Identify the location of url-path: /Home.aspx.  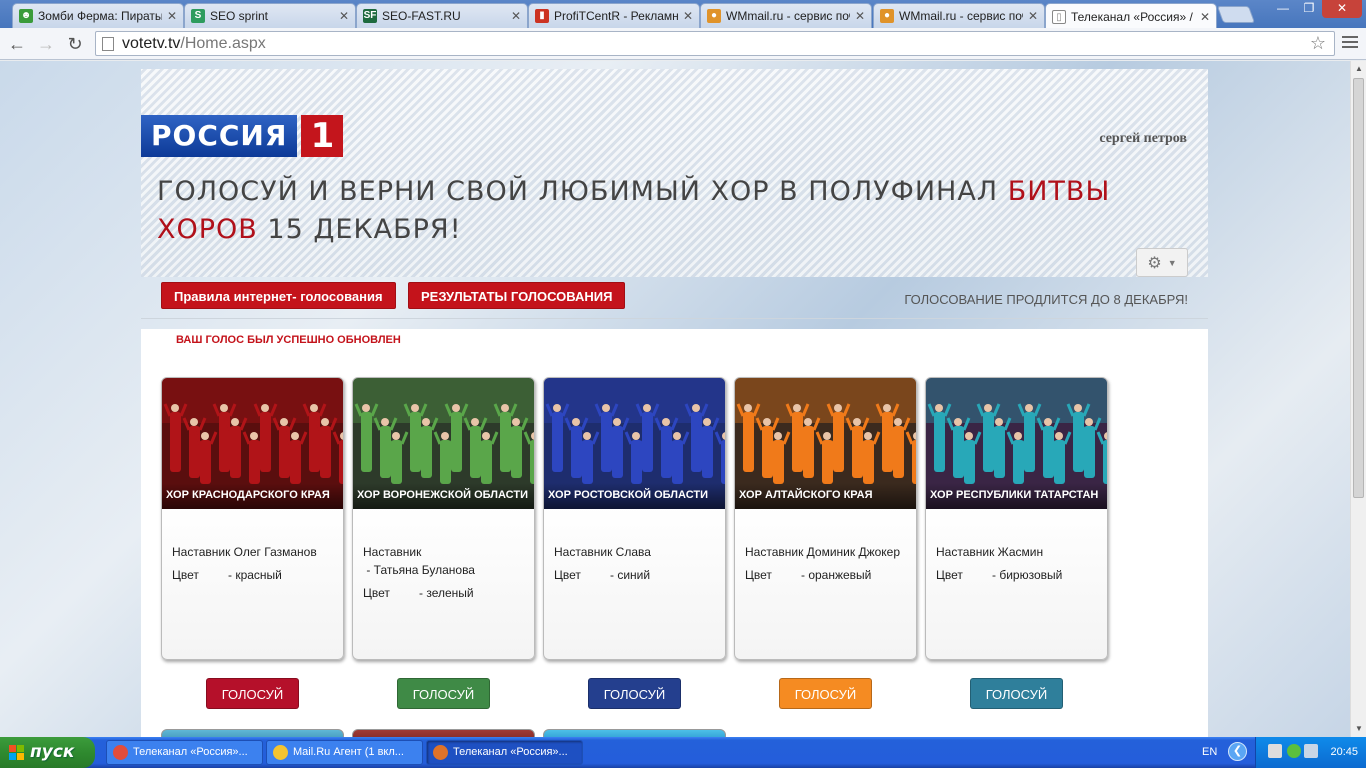
(223, 43).